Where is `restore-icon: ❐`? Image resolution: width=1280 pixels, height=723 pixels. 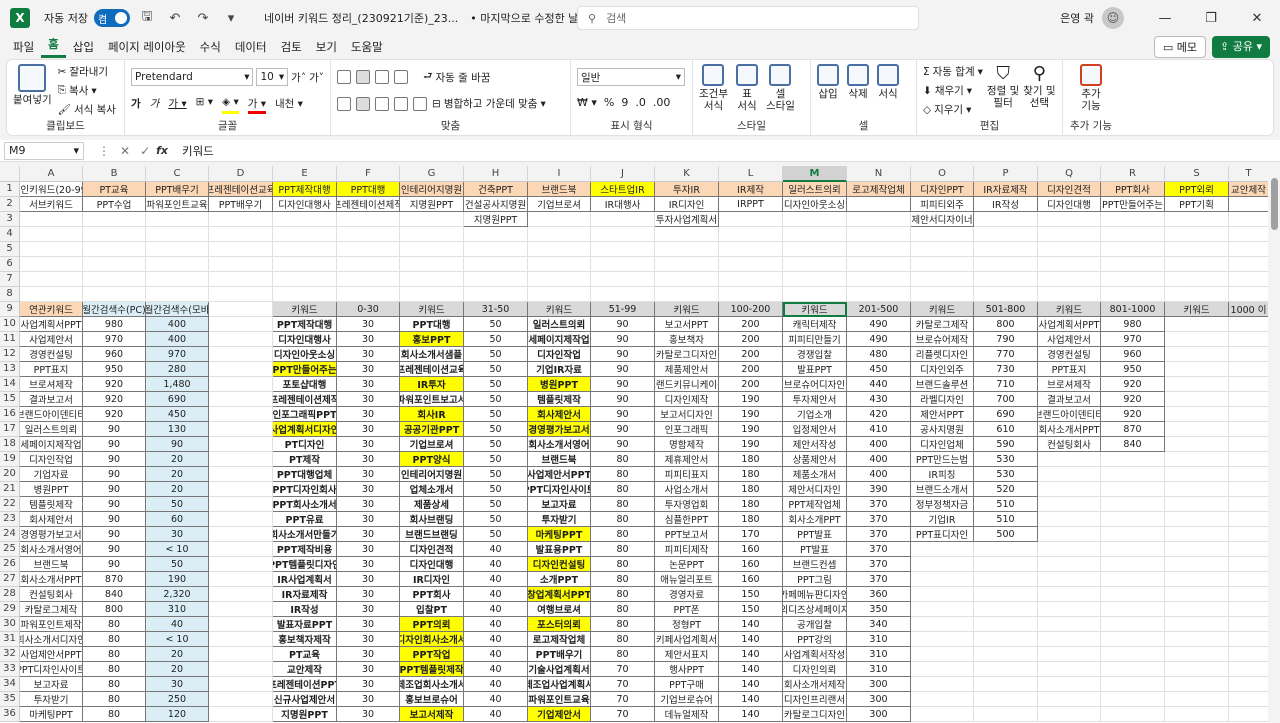 restore-icon: ❐ is located at coordinates (1211, 18).